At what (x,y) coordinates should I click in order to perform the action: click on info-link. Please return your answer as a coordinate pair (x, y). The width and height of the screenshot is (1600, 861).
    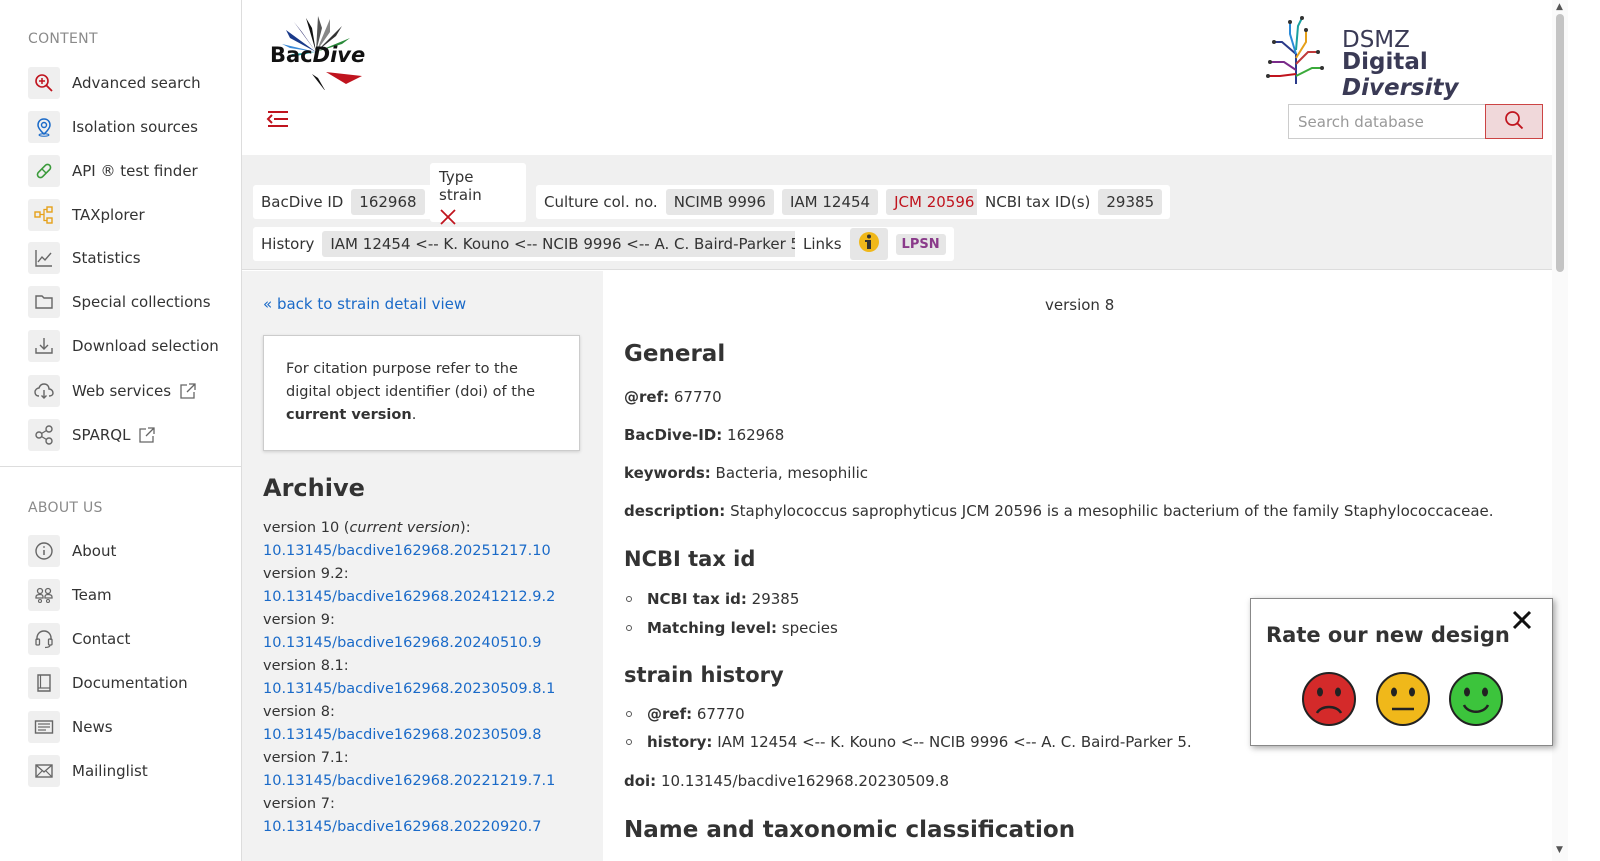
    Looking at the image, I should click on (868, 244).